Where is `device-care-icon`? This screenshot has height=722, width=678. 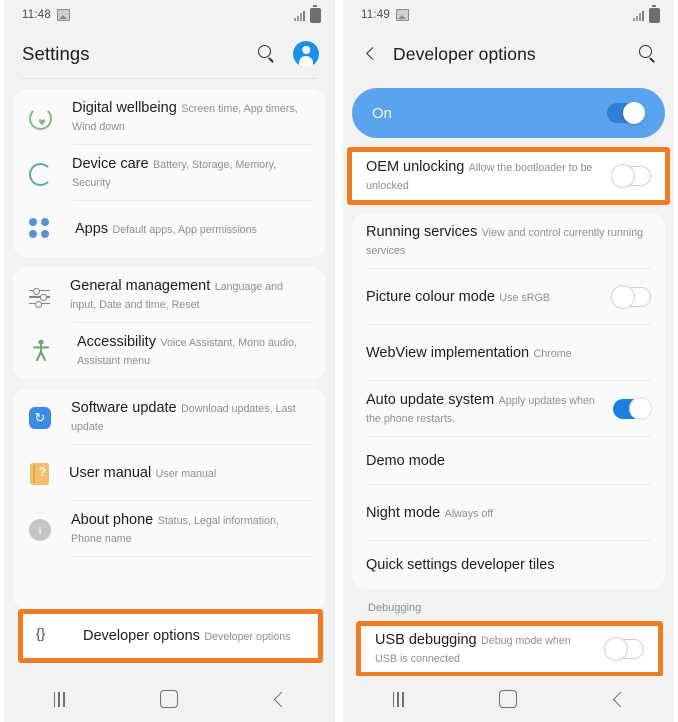 device-care-icon is located at coordinates (40, 174).